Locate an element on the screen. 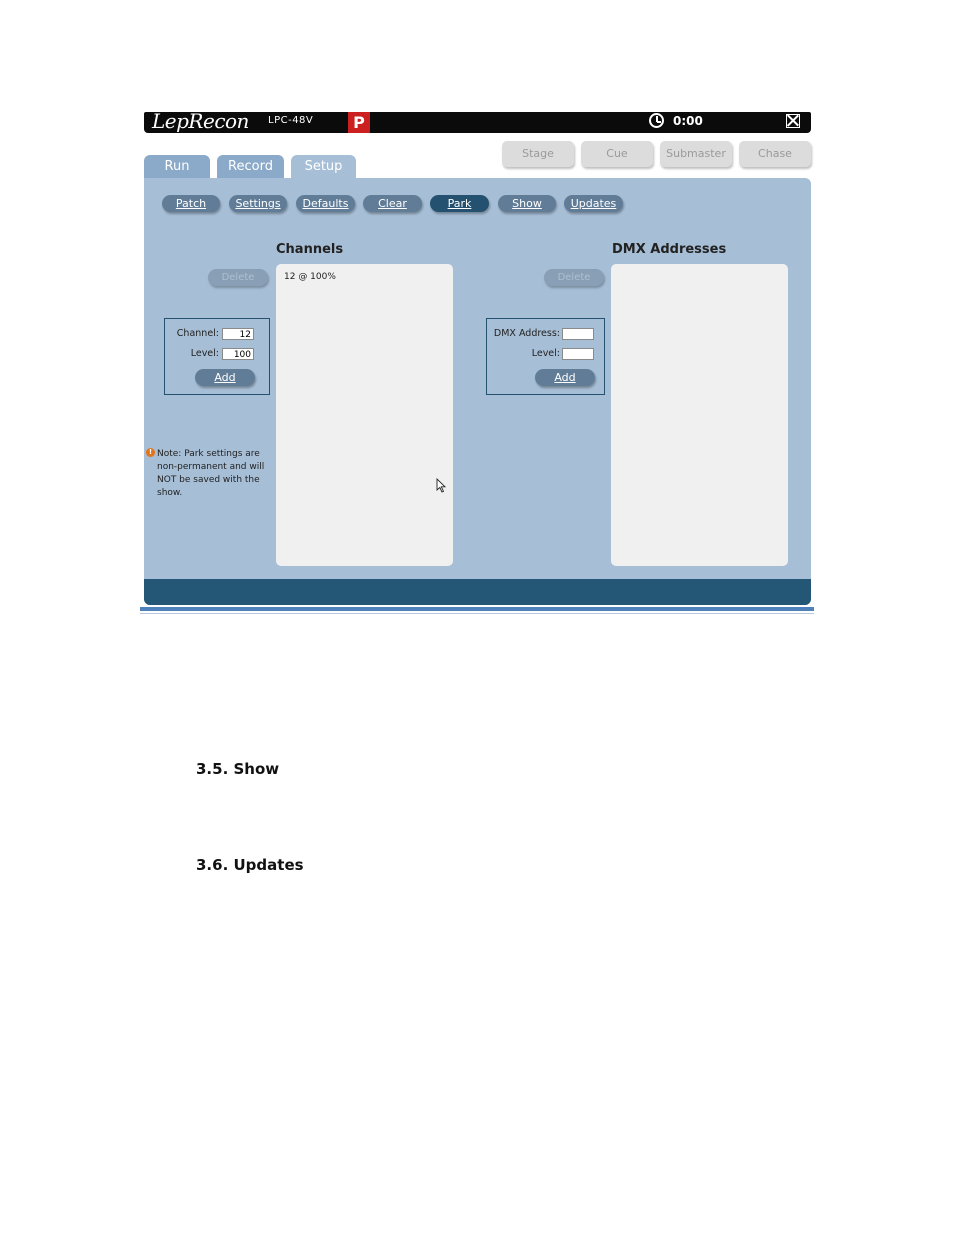 Image resolution: width=954 pixels, height=1235 pixels. dmx-address-label: DMX Address: is located at coordinates (526, 333).